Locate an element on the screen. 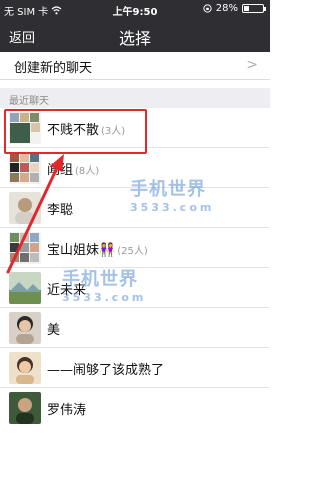 This screenshot has height=479, width=320. chat-item-naogoule: ——闹够了该成熟了 is located at coordinates (135, 368).